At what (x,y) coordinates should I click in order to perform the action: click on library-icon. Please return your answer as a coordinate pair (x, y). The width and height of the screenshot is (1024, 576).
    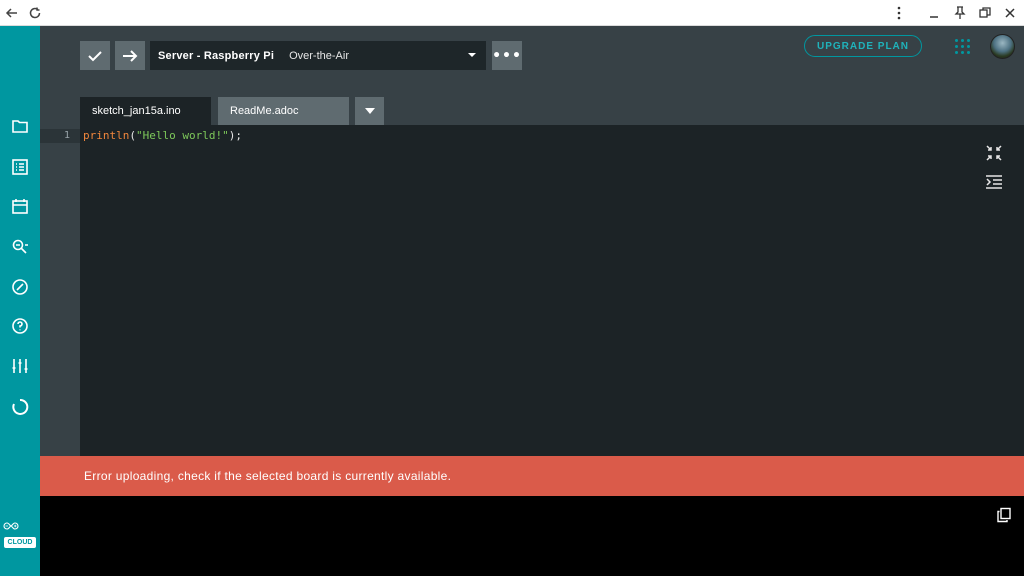
    Looking at the image, I should click on (20, 206).